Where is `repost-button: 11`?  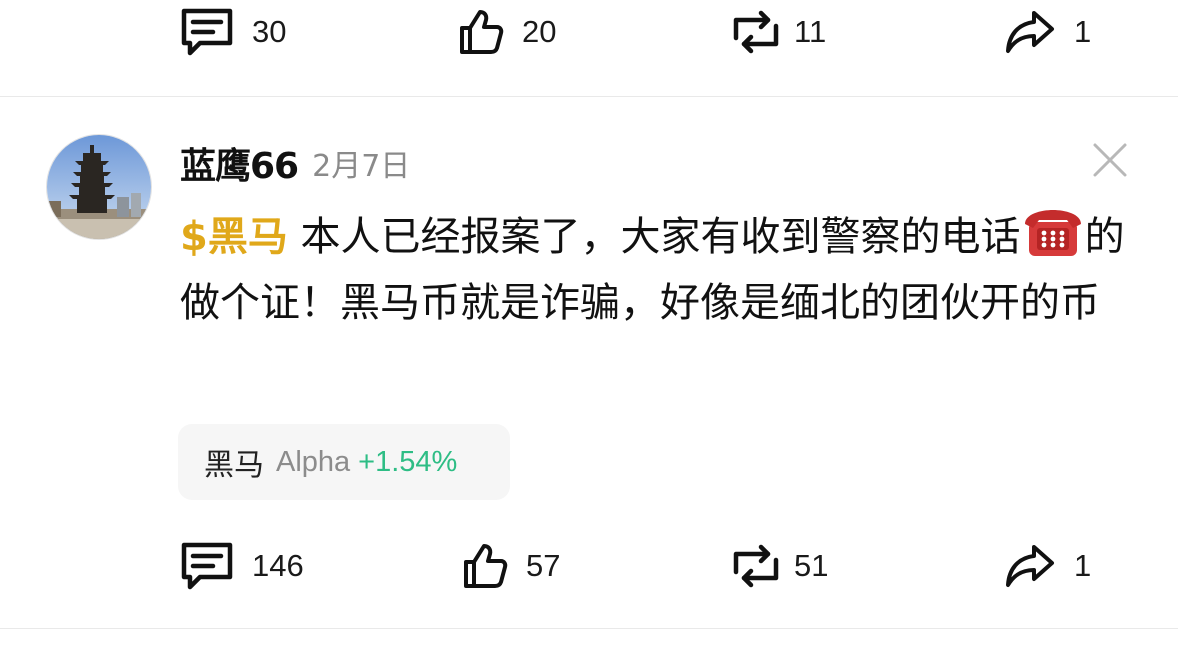
repost-button: 11 is located at coordinates (778, 32).